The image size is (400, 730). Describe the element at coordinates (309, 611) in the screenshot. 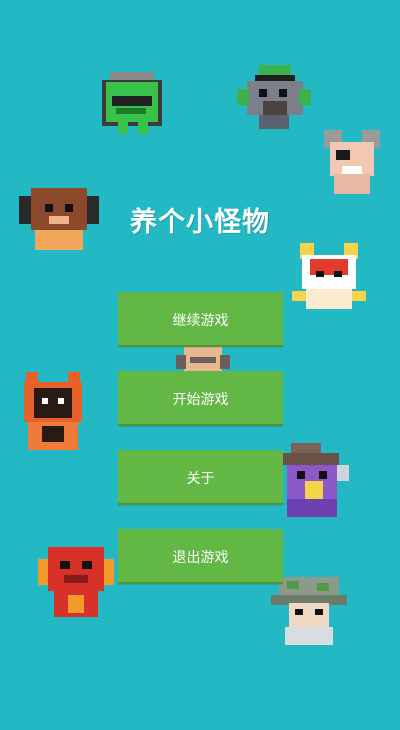

I see `gray-mushroom-icon` at that location.